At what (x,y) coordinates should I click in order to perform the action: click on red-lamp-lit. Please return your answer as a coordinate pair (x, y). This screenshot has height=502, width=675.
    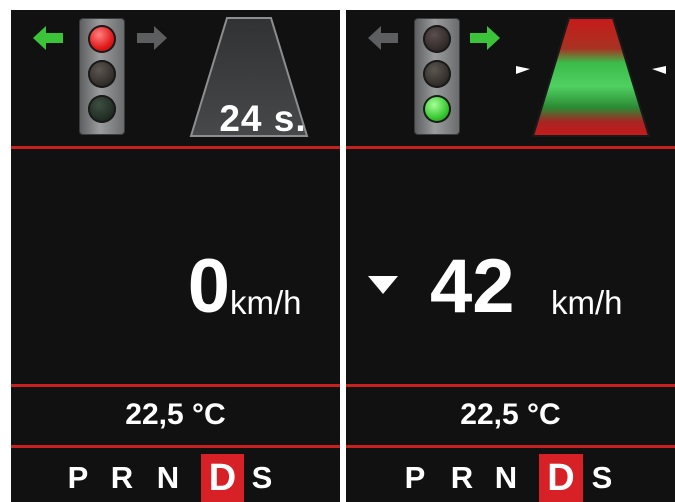
    Looking at the image, I should click on (102, 39).